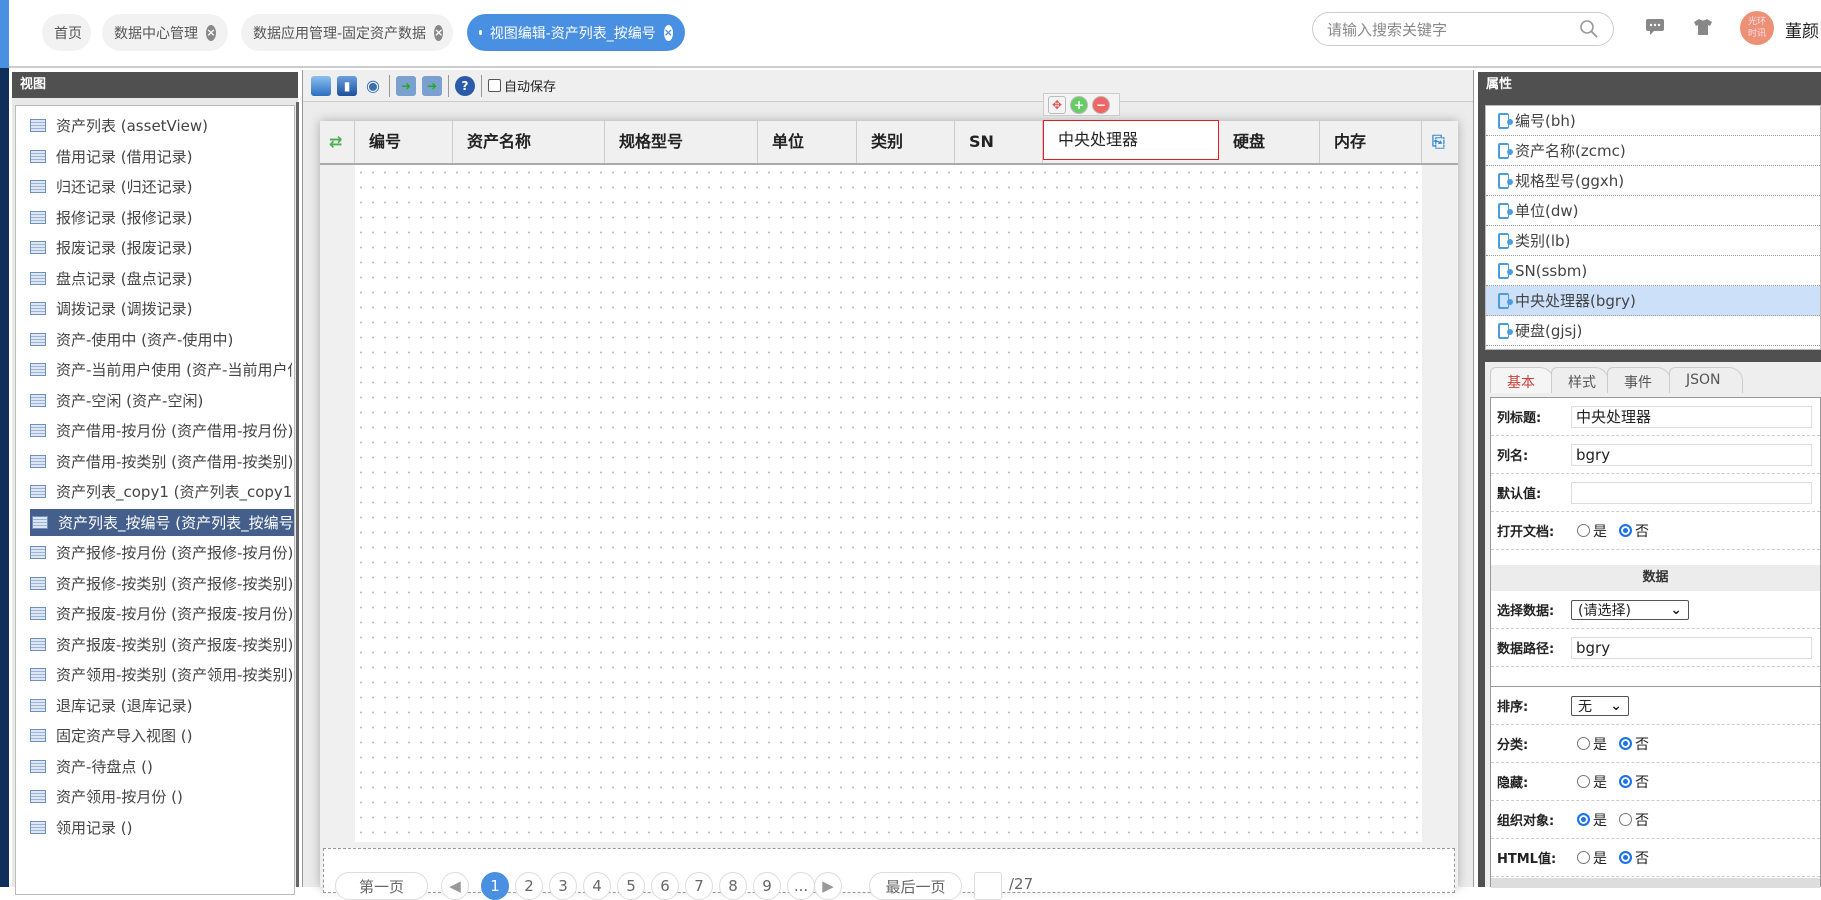 This screenshot has width=1821, height=900. I want to click on grid-column-header: SN, so click(999, 142).